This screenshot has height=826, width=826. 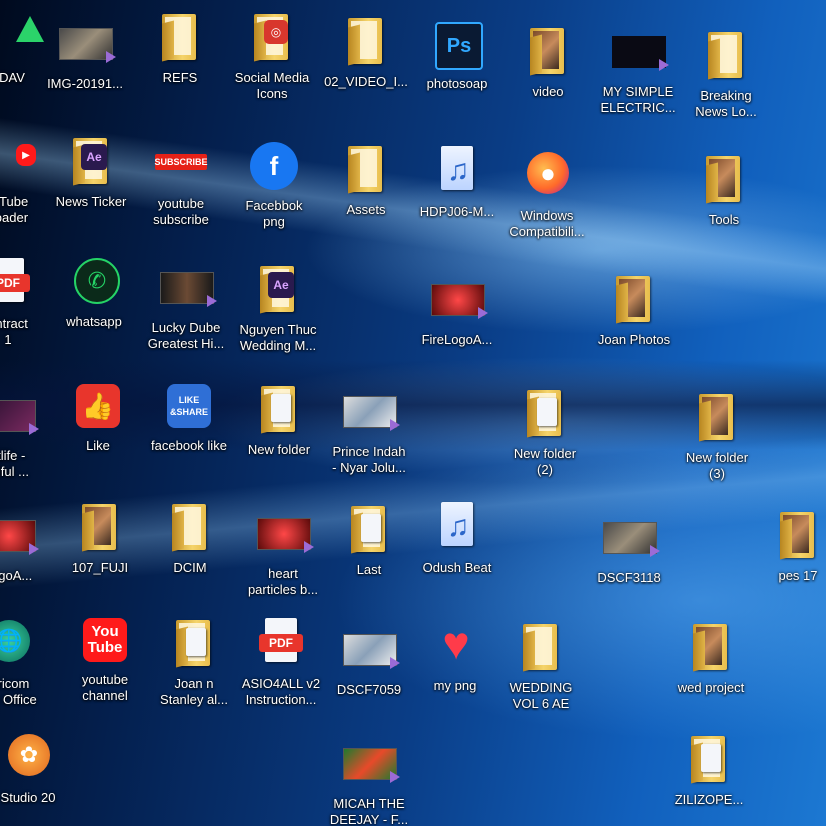 I want to click on desktop-icon-label: DSCF3118, so click(x=629, y=577).